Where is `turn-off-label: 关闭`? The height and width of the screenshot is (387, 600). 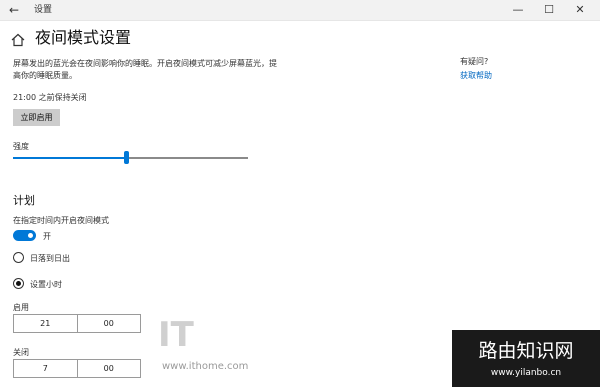 turn-off-label: 关闭 is located at coordinates (21, 352).